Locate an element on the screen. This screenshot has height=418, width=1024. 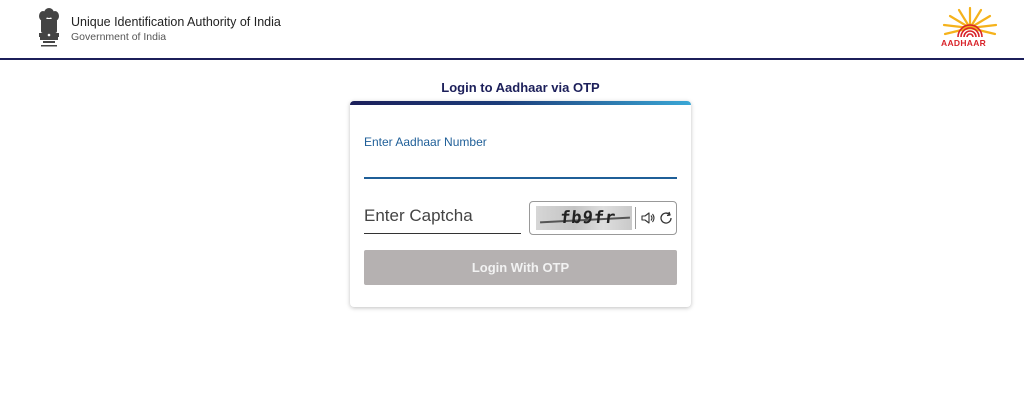
org-name: Unique Identification Authority of India is located at coordinates (176, 22).